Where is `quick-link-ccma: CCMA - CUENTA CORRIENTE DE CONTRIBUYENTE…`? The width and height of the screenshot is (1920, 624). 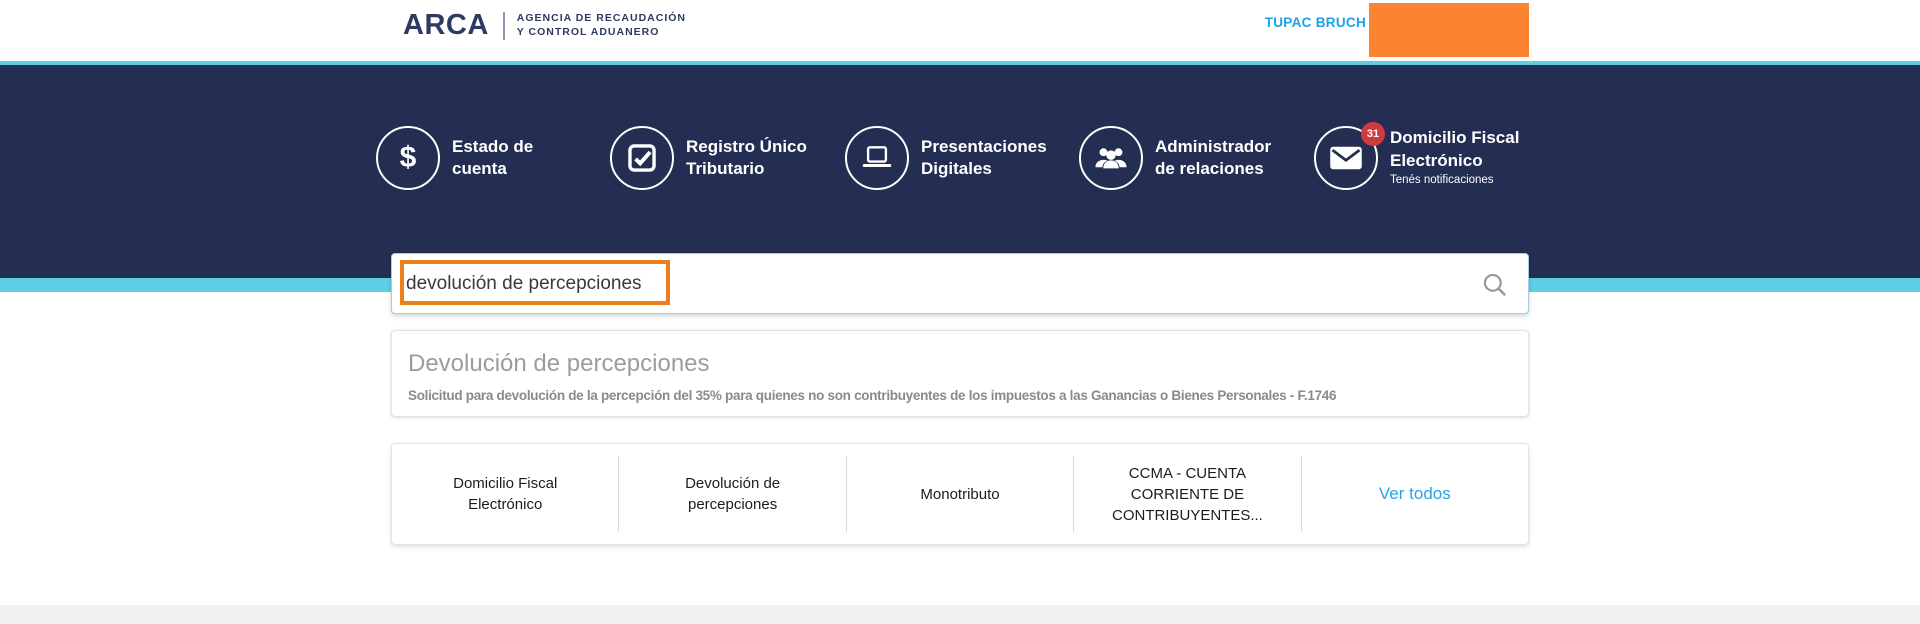 quick-link-ccma: CCMA - CUENTA CORRIENTE DE CONTRIBUYENTE… is located at coordinates (1187, 494).